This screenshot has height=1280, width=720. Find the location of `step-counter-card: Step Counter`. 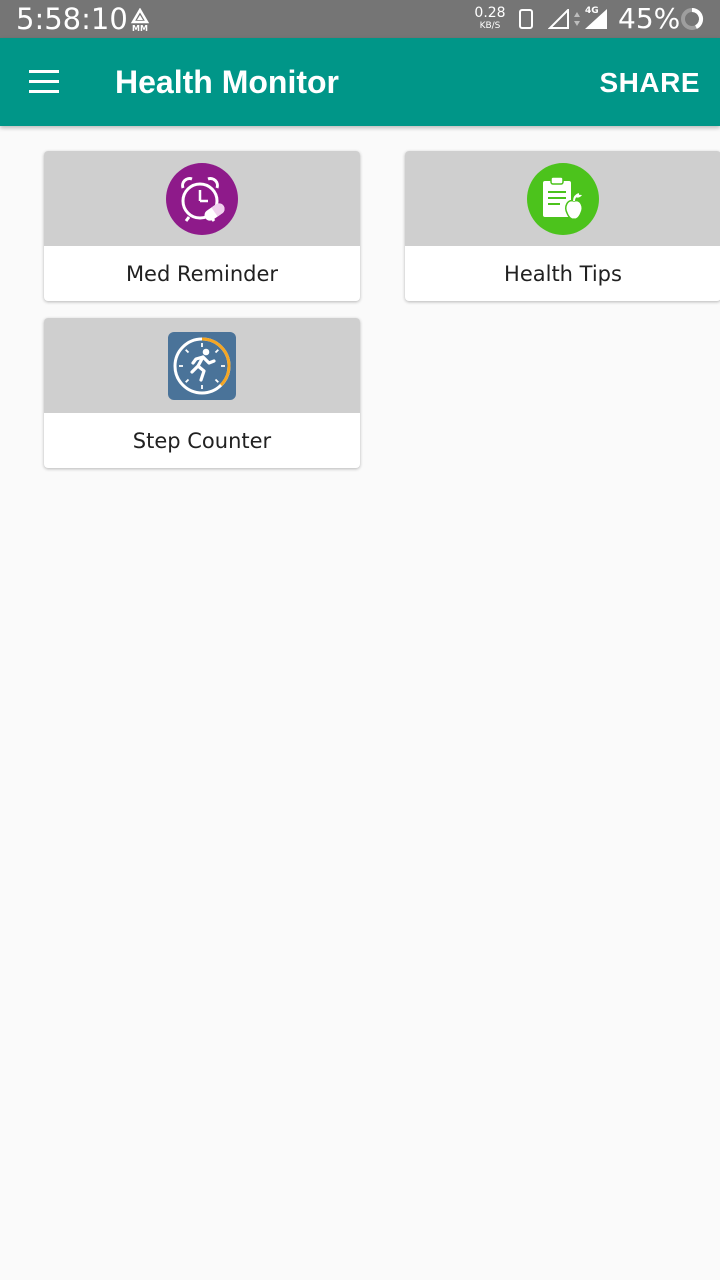

step-counter-card: Step Counter is located at coordinates (202, 393).